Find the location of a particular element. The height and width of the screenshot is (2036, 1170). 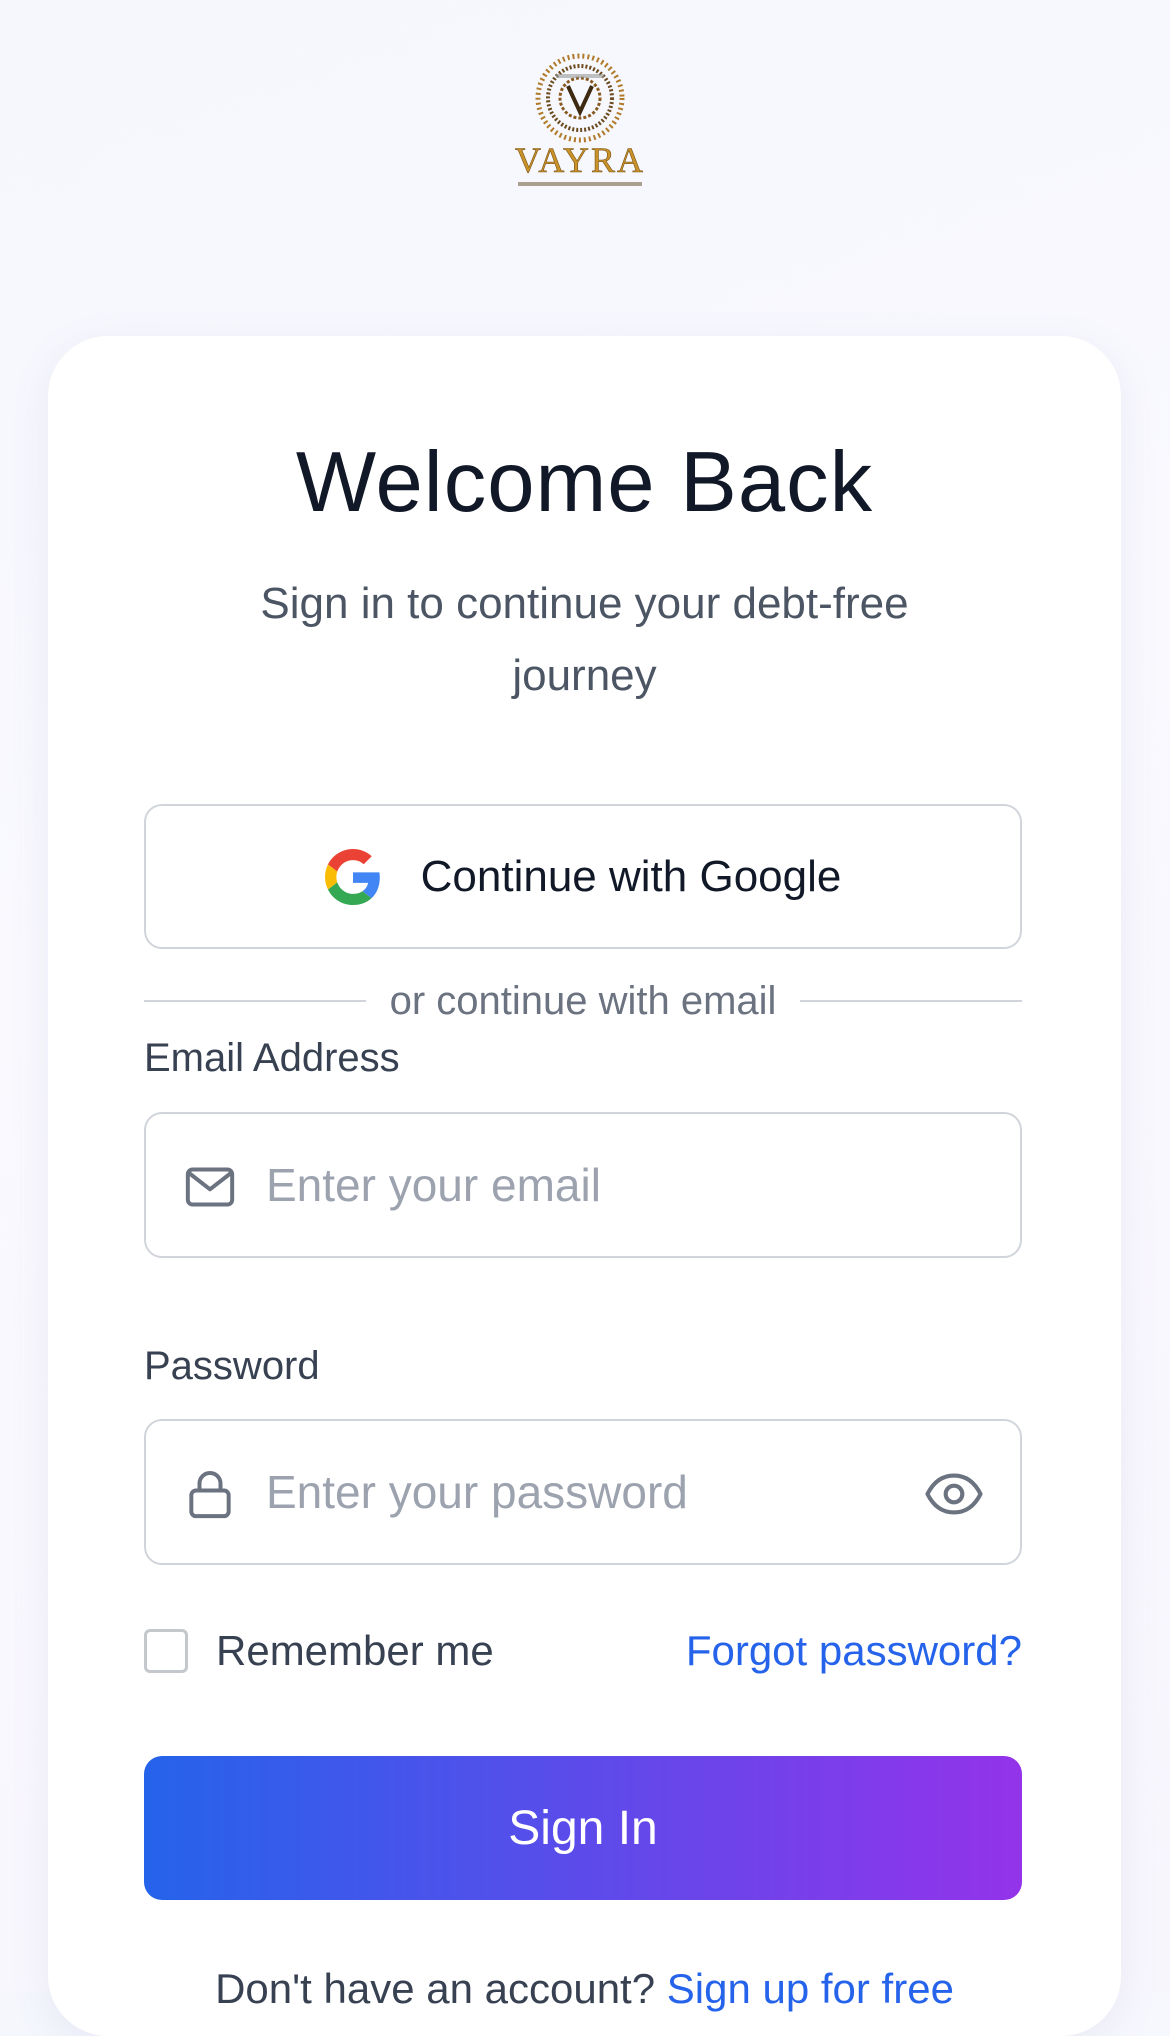

mail-icon is located at coordinates (210, 1187).